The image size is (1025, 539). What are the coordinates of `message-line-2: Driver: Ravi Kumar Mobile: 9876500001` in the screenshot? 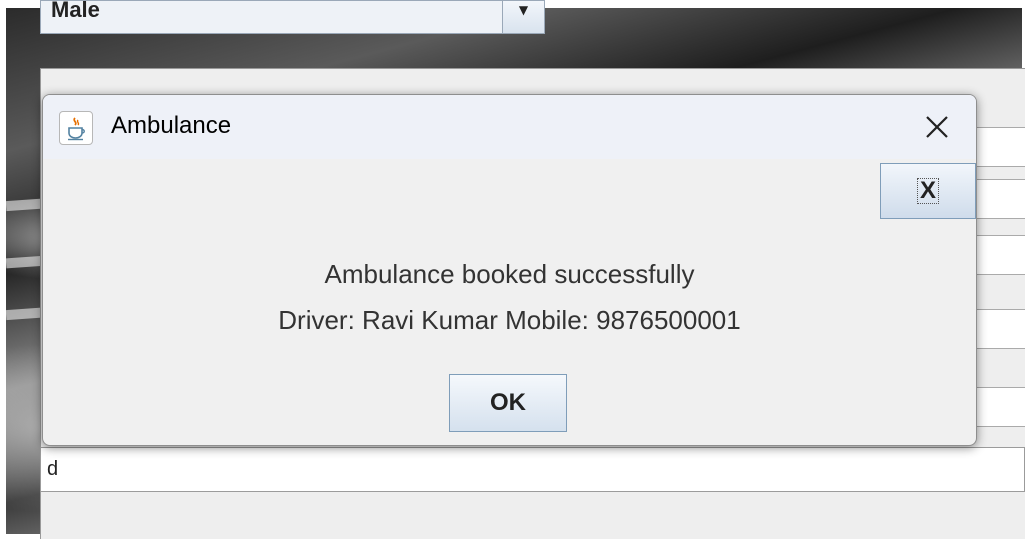 It's located at (509, 320).